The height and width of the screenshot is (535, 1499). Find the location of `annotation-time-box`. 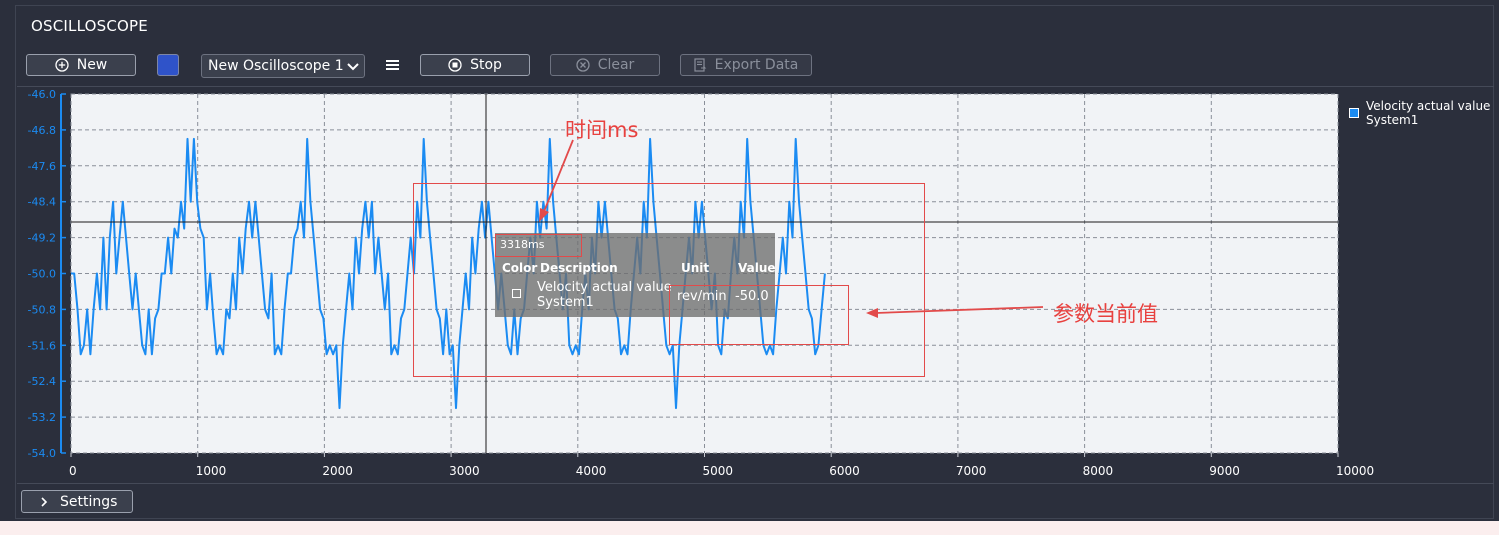

annotation-time-box is located at coordinates (538, 245).